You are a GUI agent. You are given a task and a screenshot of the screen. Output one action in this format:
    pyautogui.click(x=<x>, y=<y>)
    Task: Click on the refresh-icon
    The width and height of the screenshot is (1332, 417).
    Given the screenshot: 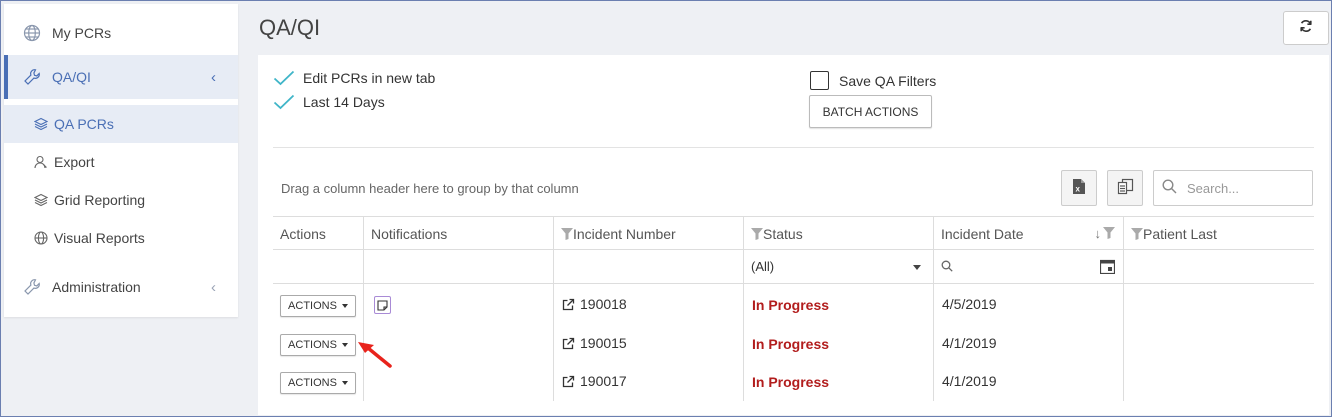 What is the action you would take?
    pyautogui.click(x=1306, y=28)
    